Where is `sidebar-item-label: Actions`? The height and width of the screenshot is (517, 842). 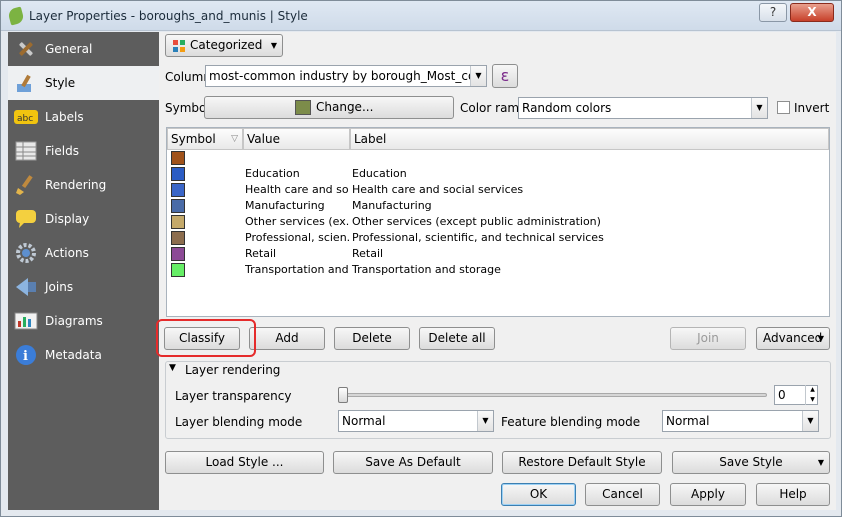
sidebar-item-label: Actions is located at coordinates (67, 253).